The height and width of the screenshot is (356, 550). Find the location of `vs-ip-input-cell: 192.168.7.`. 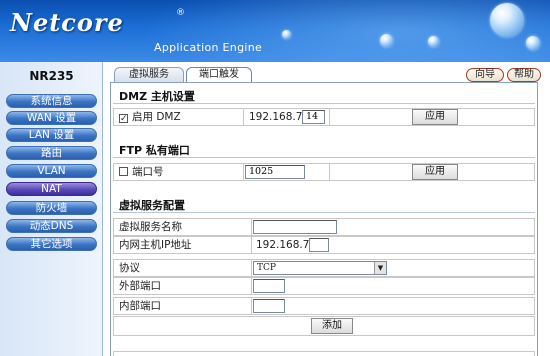

vs-ip-input-cell: 192.168.7. is located at coordinates (393, 245).